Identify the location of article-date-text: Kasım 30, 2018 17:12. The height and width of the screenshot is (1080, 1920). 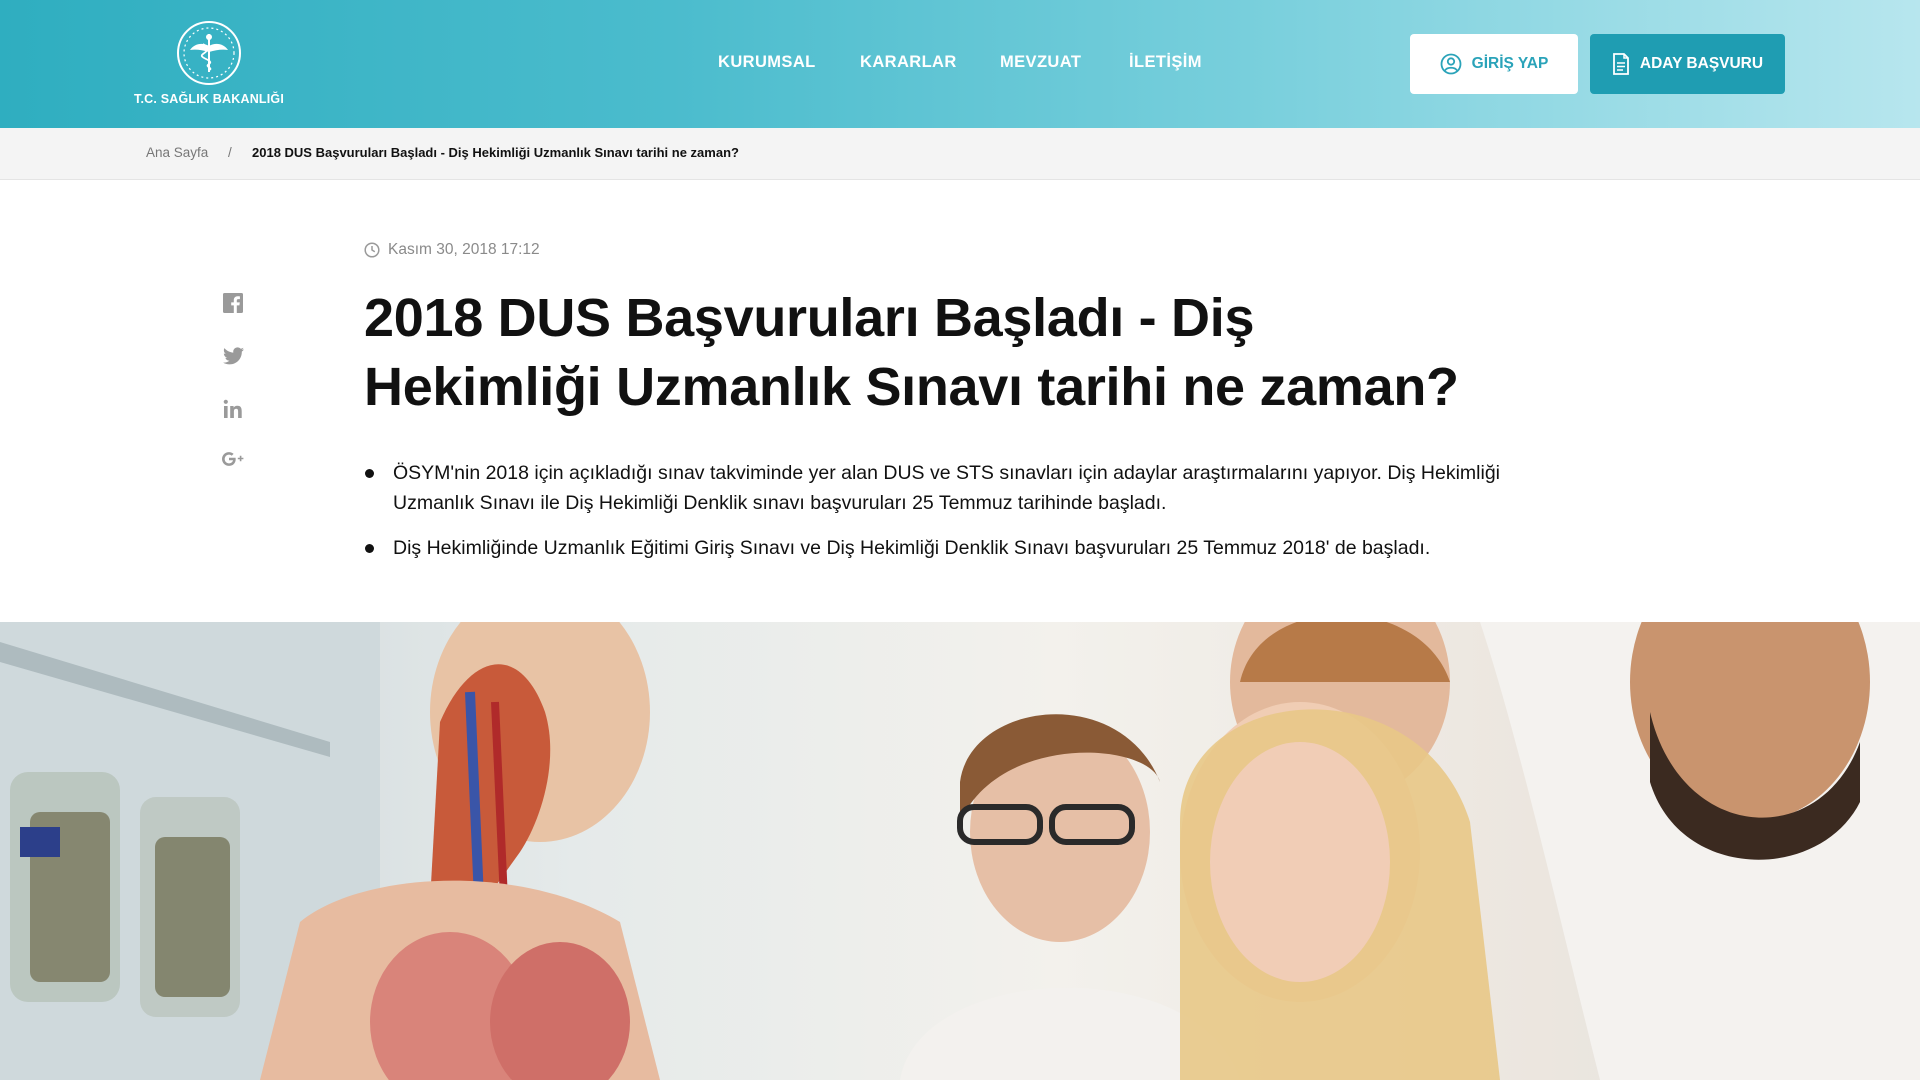
(464, 249).